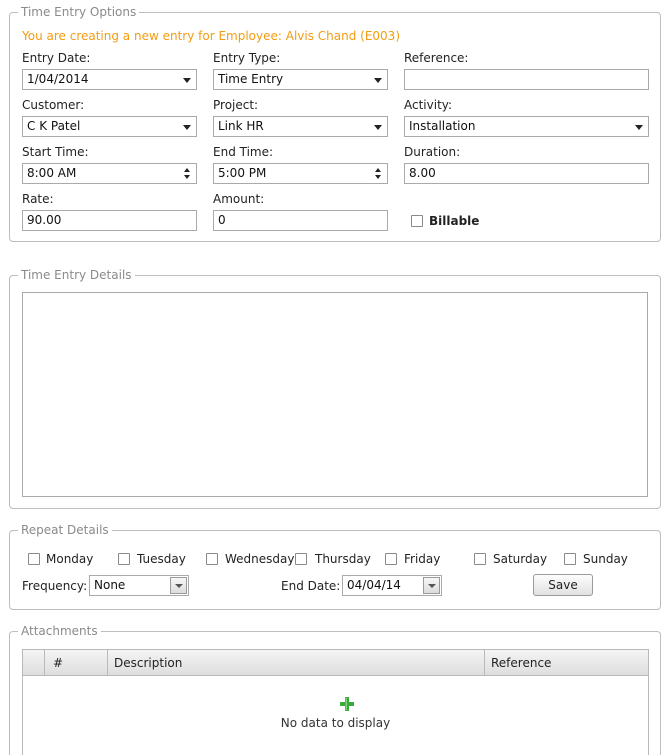 The image size is (668, 756). I want to click on end-time-spinner: 5:00 PM, so click(300, 173).